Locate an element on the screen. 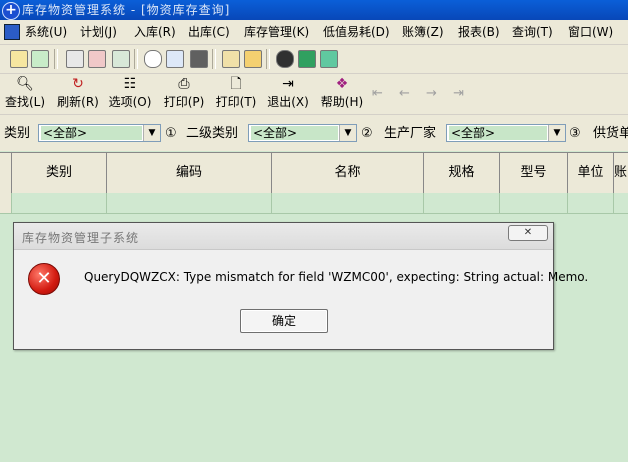 This screenshot has width=628, height=462. row-indicator-header is located at coordinates (6, 173).